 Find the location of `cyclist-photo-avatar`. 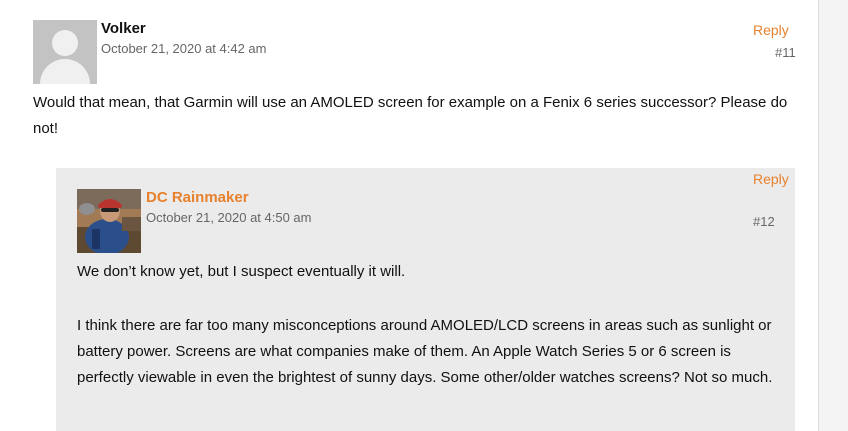

cyclist-photo-avatar is located at coordinates (109, 221).